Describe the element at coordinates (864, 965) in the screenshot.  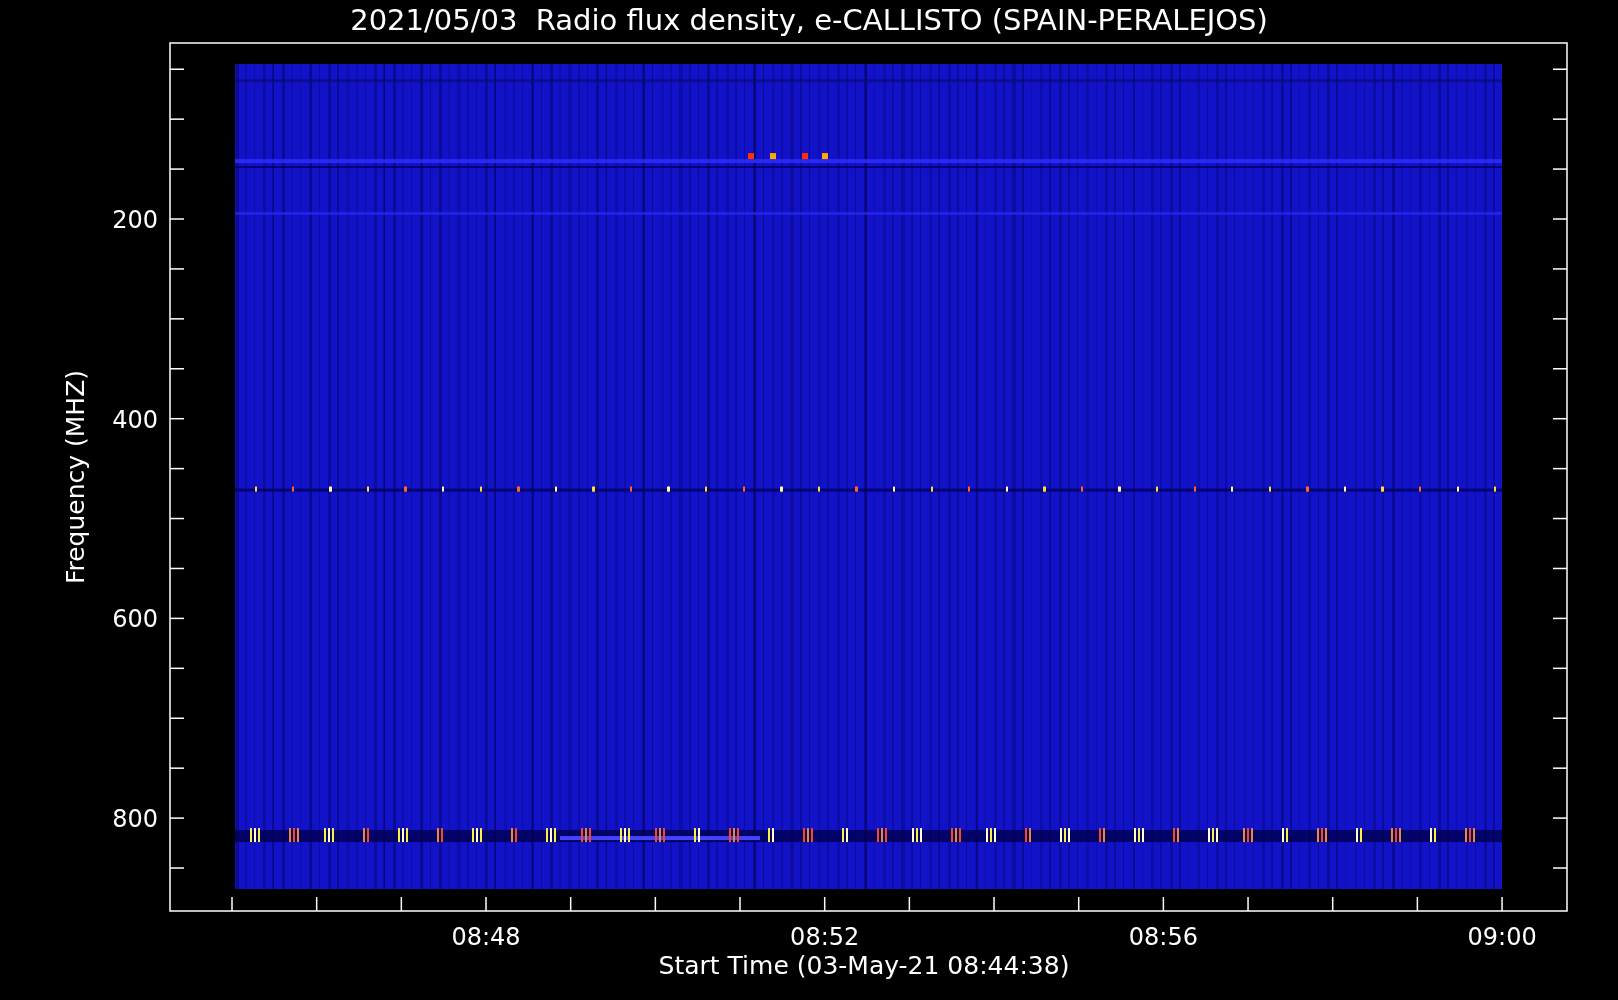
I see `x-axis-label: Start Time (03-May-21 08:44:38)` at that location.